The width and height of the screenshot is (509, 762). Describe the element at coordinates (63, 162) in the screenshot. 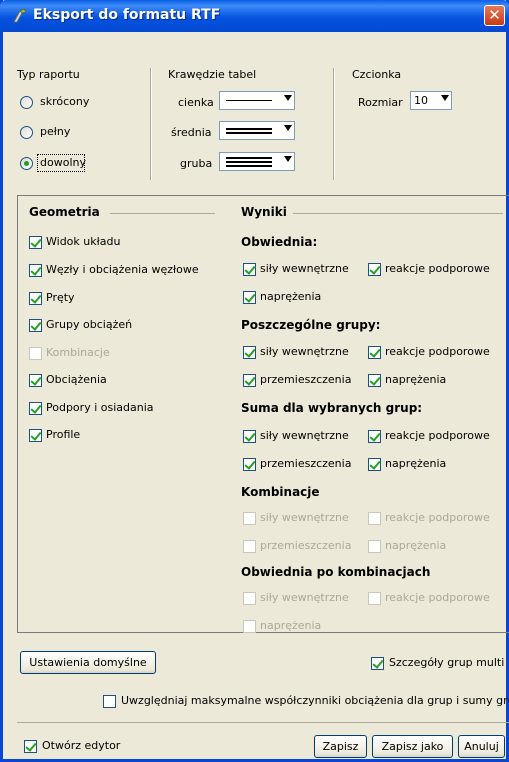

I see `radio-custom-label: dowolny` at that location.